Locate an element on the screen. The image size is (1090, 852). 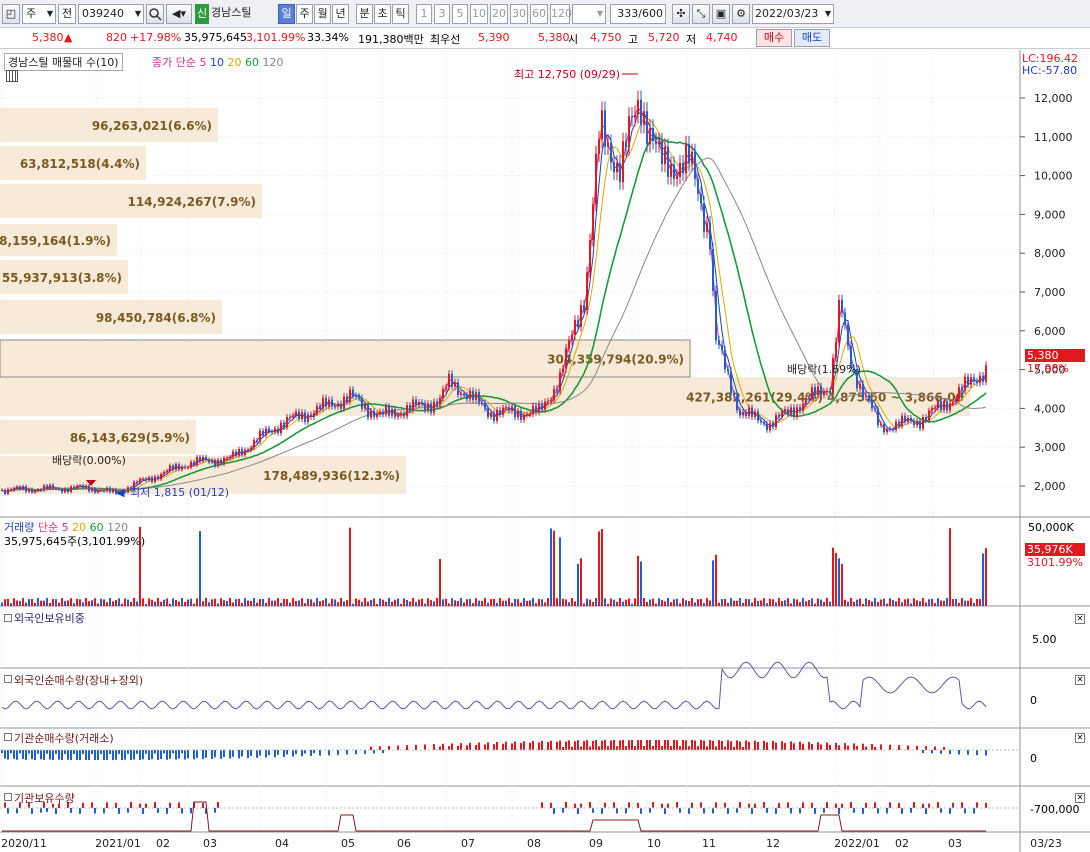
sell-button: 매도 is located at coordinates (812, 38).